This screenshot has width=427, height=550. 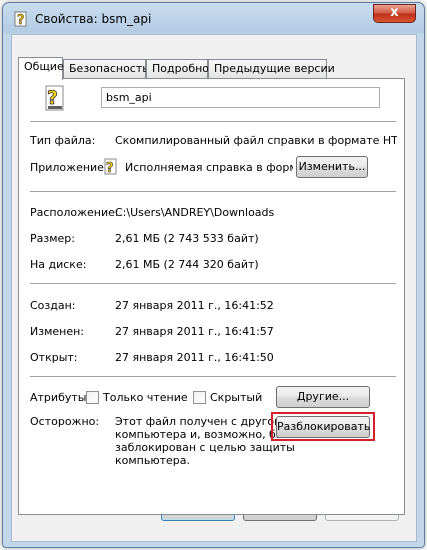 I want to click on tab-previous-versions: Предыдущие версии, so click(x=271, y=69).